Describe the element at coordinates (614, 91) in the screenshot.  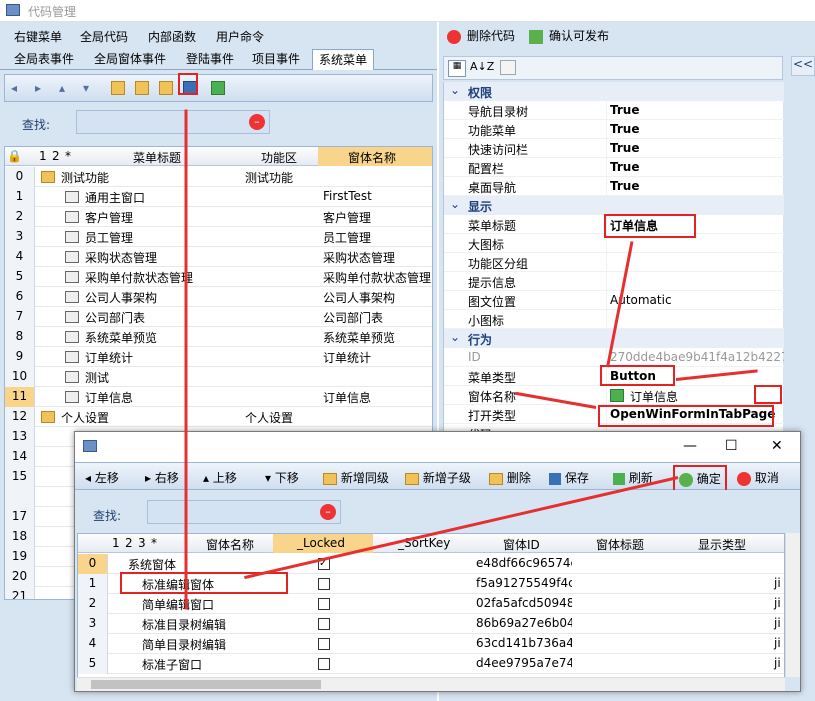
I see `category-permissions: 权限 ⌄` at that location.